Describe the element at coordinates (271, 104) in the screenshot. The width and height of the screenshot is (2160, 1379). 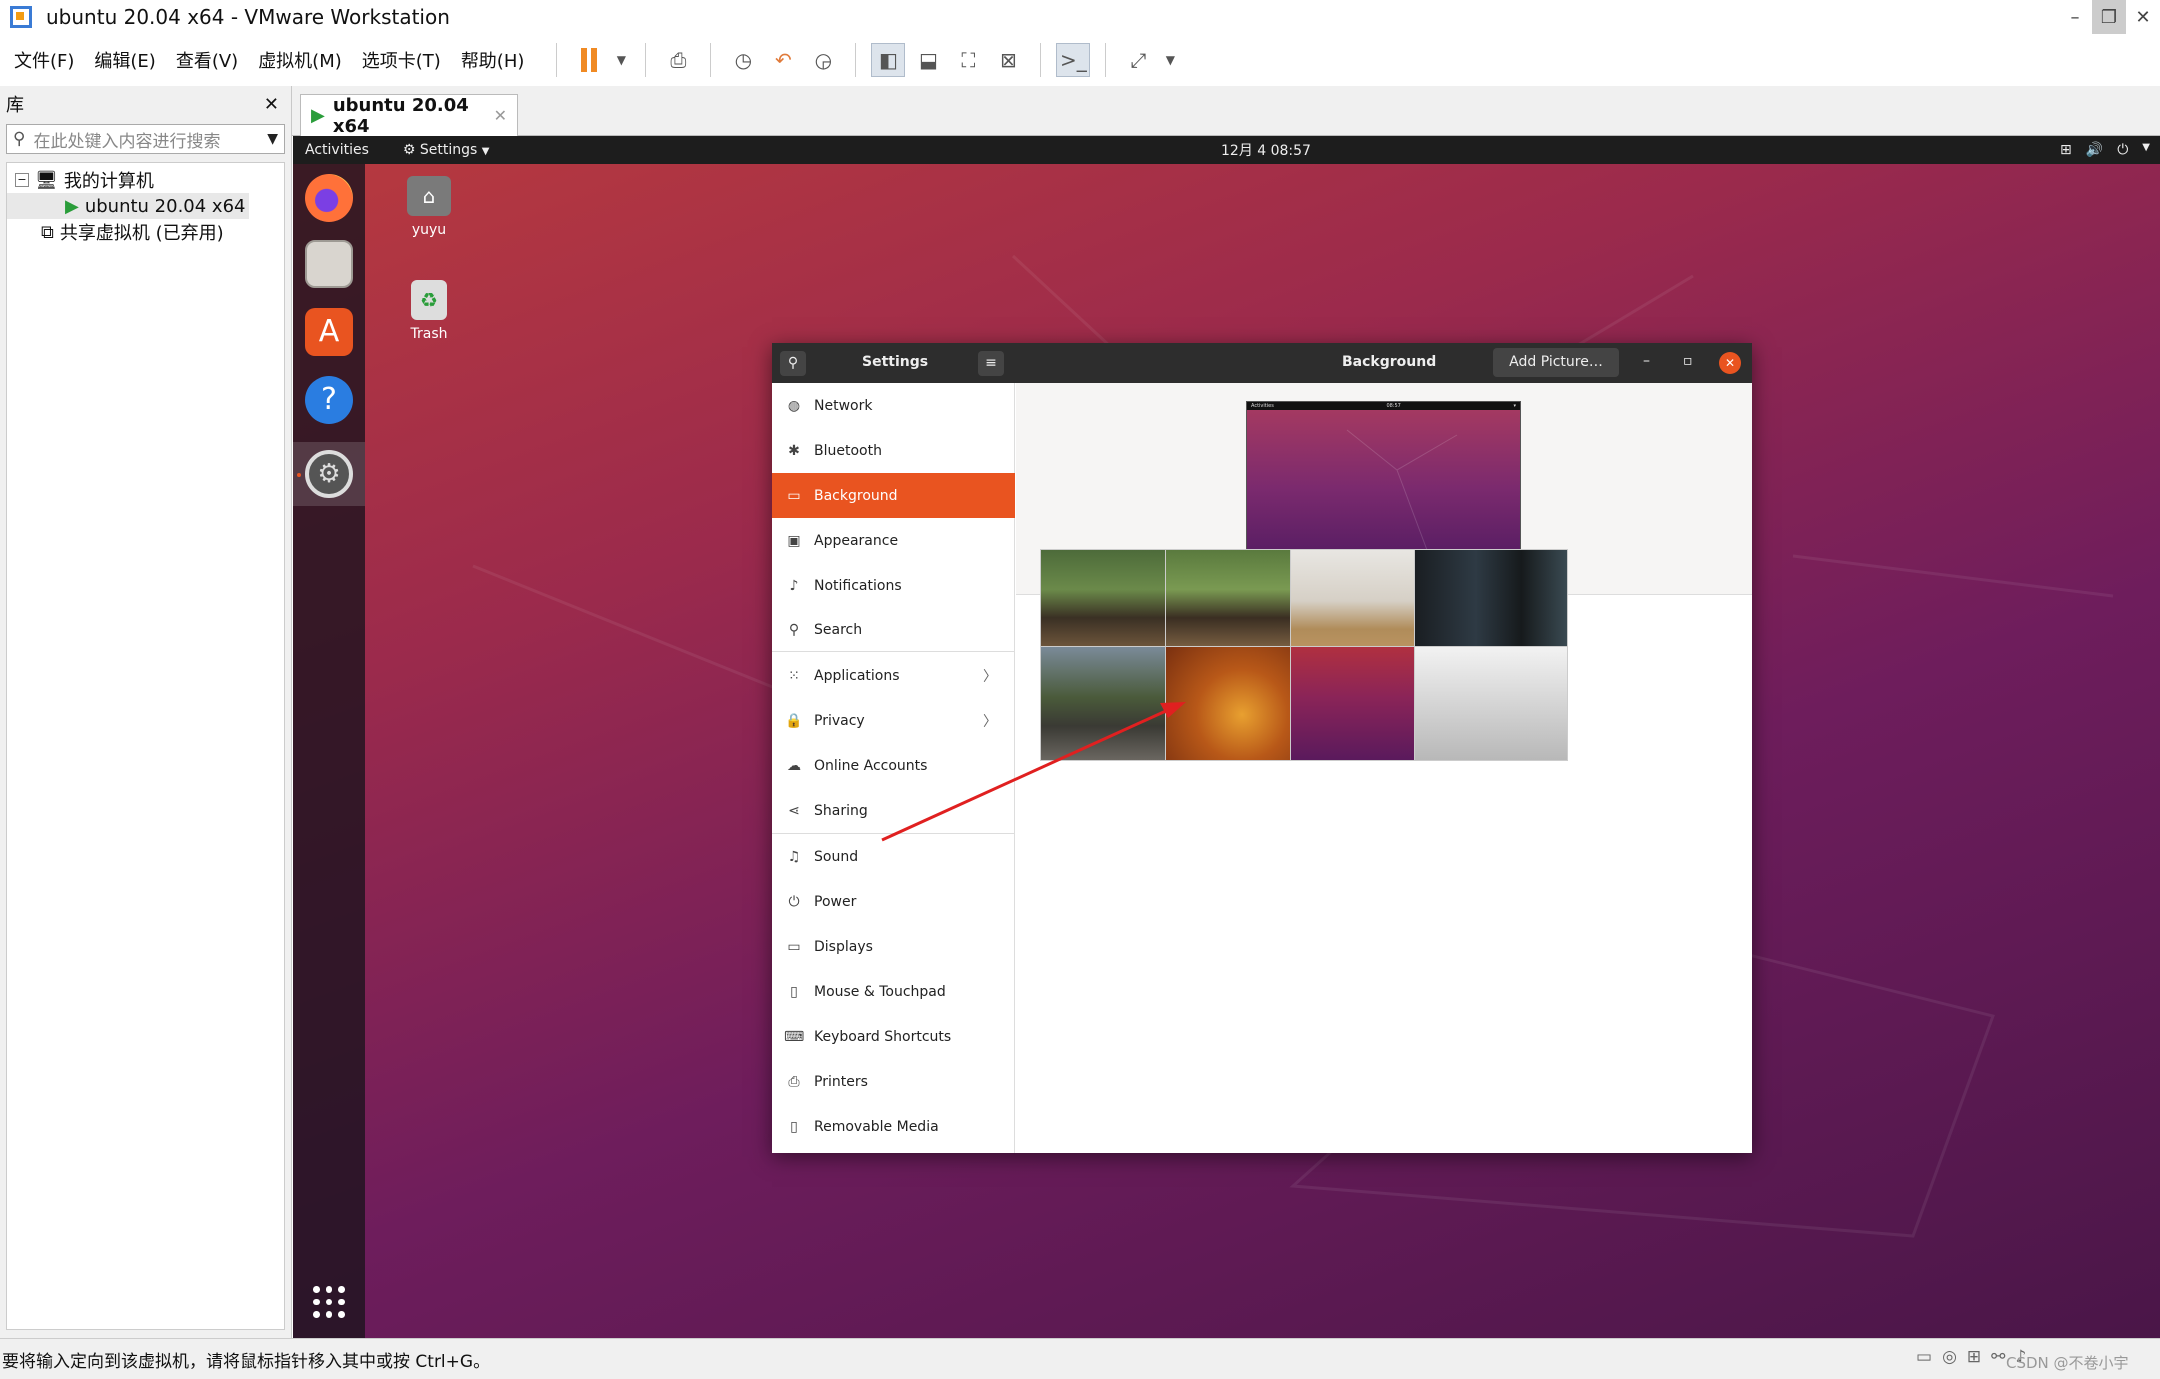
I see `library-close-icon: ✕` at that location.